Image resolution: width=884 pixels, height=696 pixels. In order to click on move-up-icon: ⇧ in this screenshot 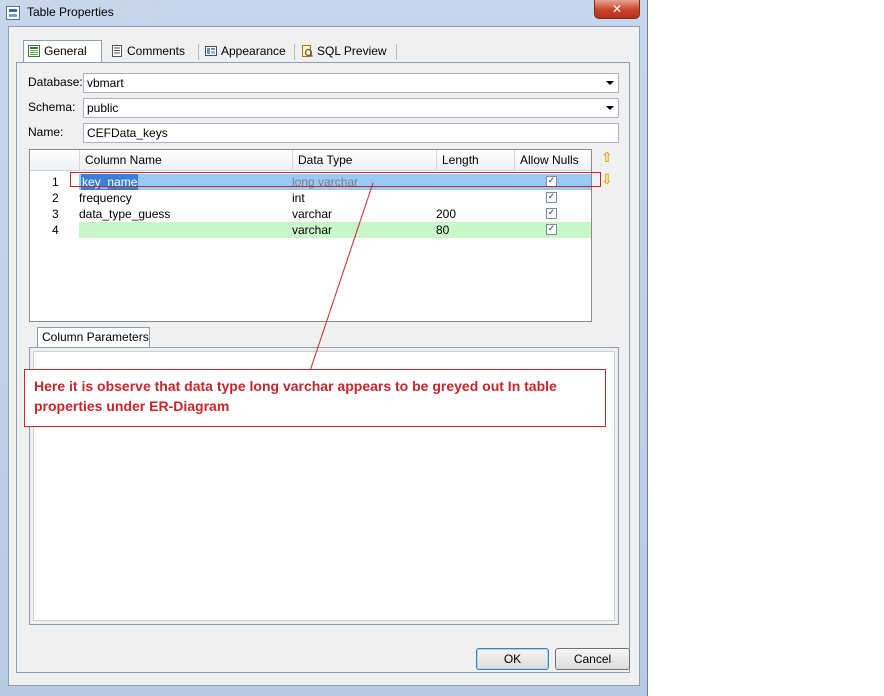, I will do `click(607, 158)`.